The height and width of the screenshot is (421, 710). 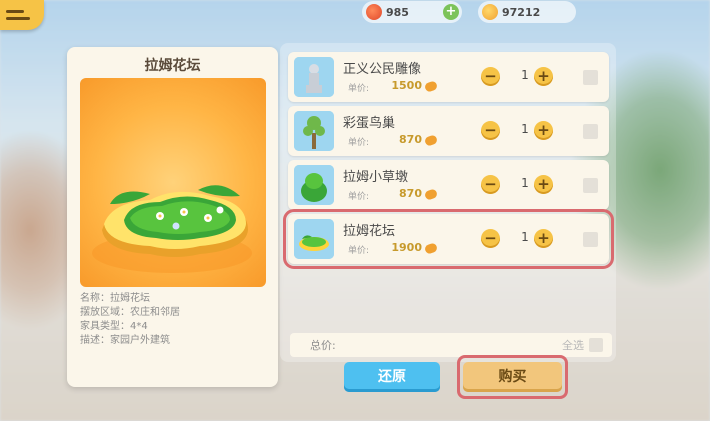 What do you see at coordinates (451, 12) in the screenshot?
I see `add-heart-coin-button: +` at bounding box center [451, 12].